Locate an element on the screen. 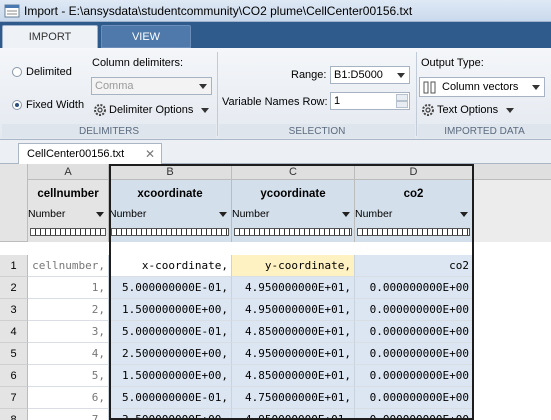  row-number: 3 is located at coordinates (14, 310).